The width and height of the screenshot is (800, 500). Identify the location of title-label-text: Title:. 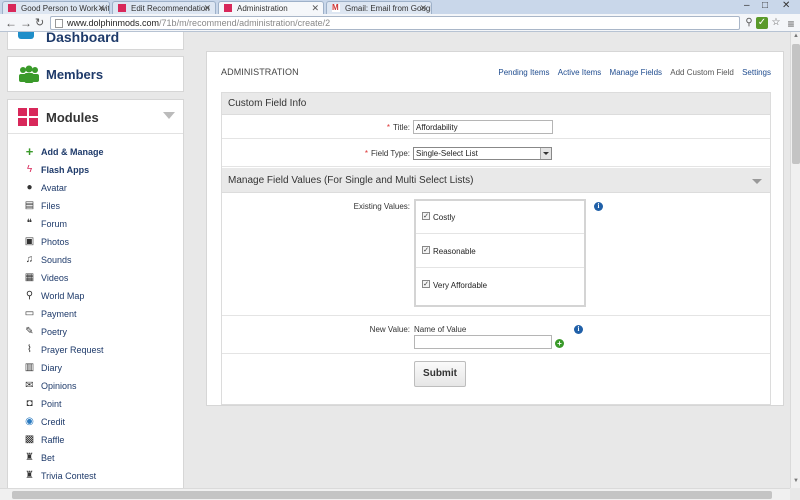
(401, 127).